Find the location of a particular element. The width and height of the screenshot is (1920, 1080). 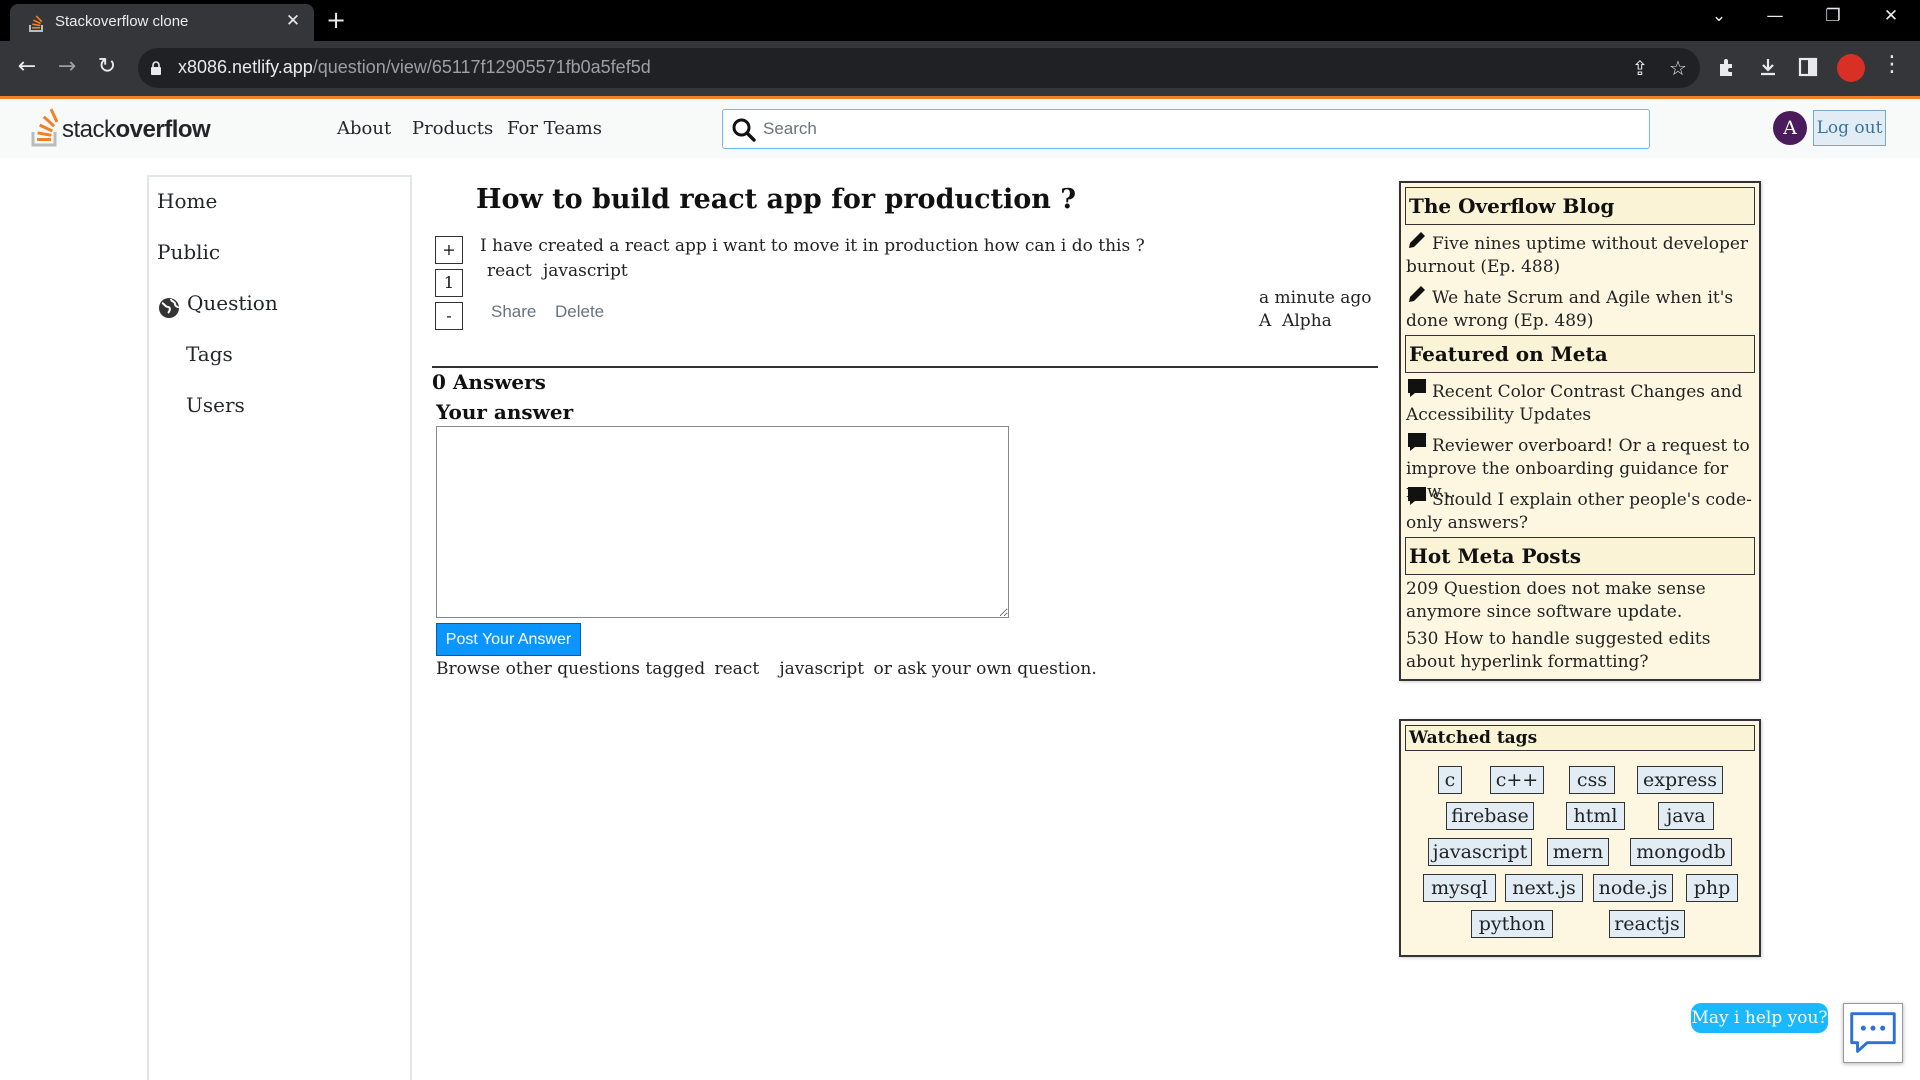

watched-tag: mysql is located at coordinates (1459, 888).